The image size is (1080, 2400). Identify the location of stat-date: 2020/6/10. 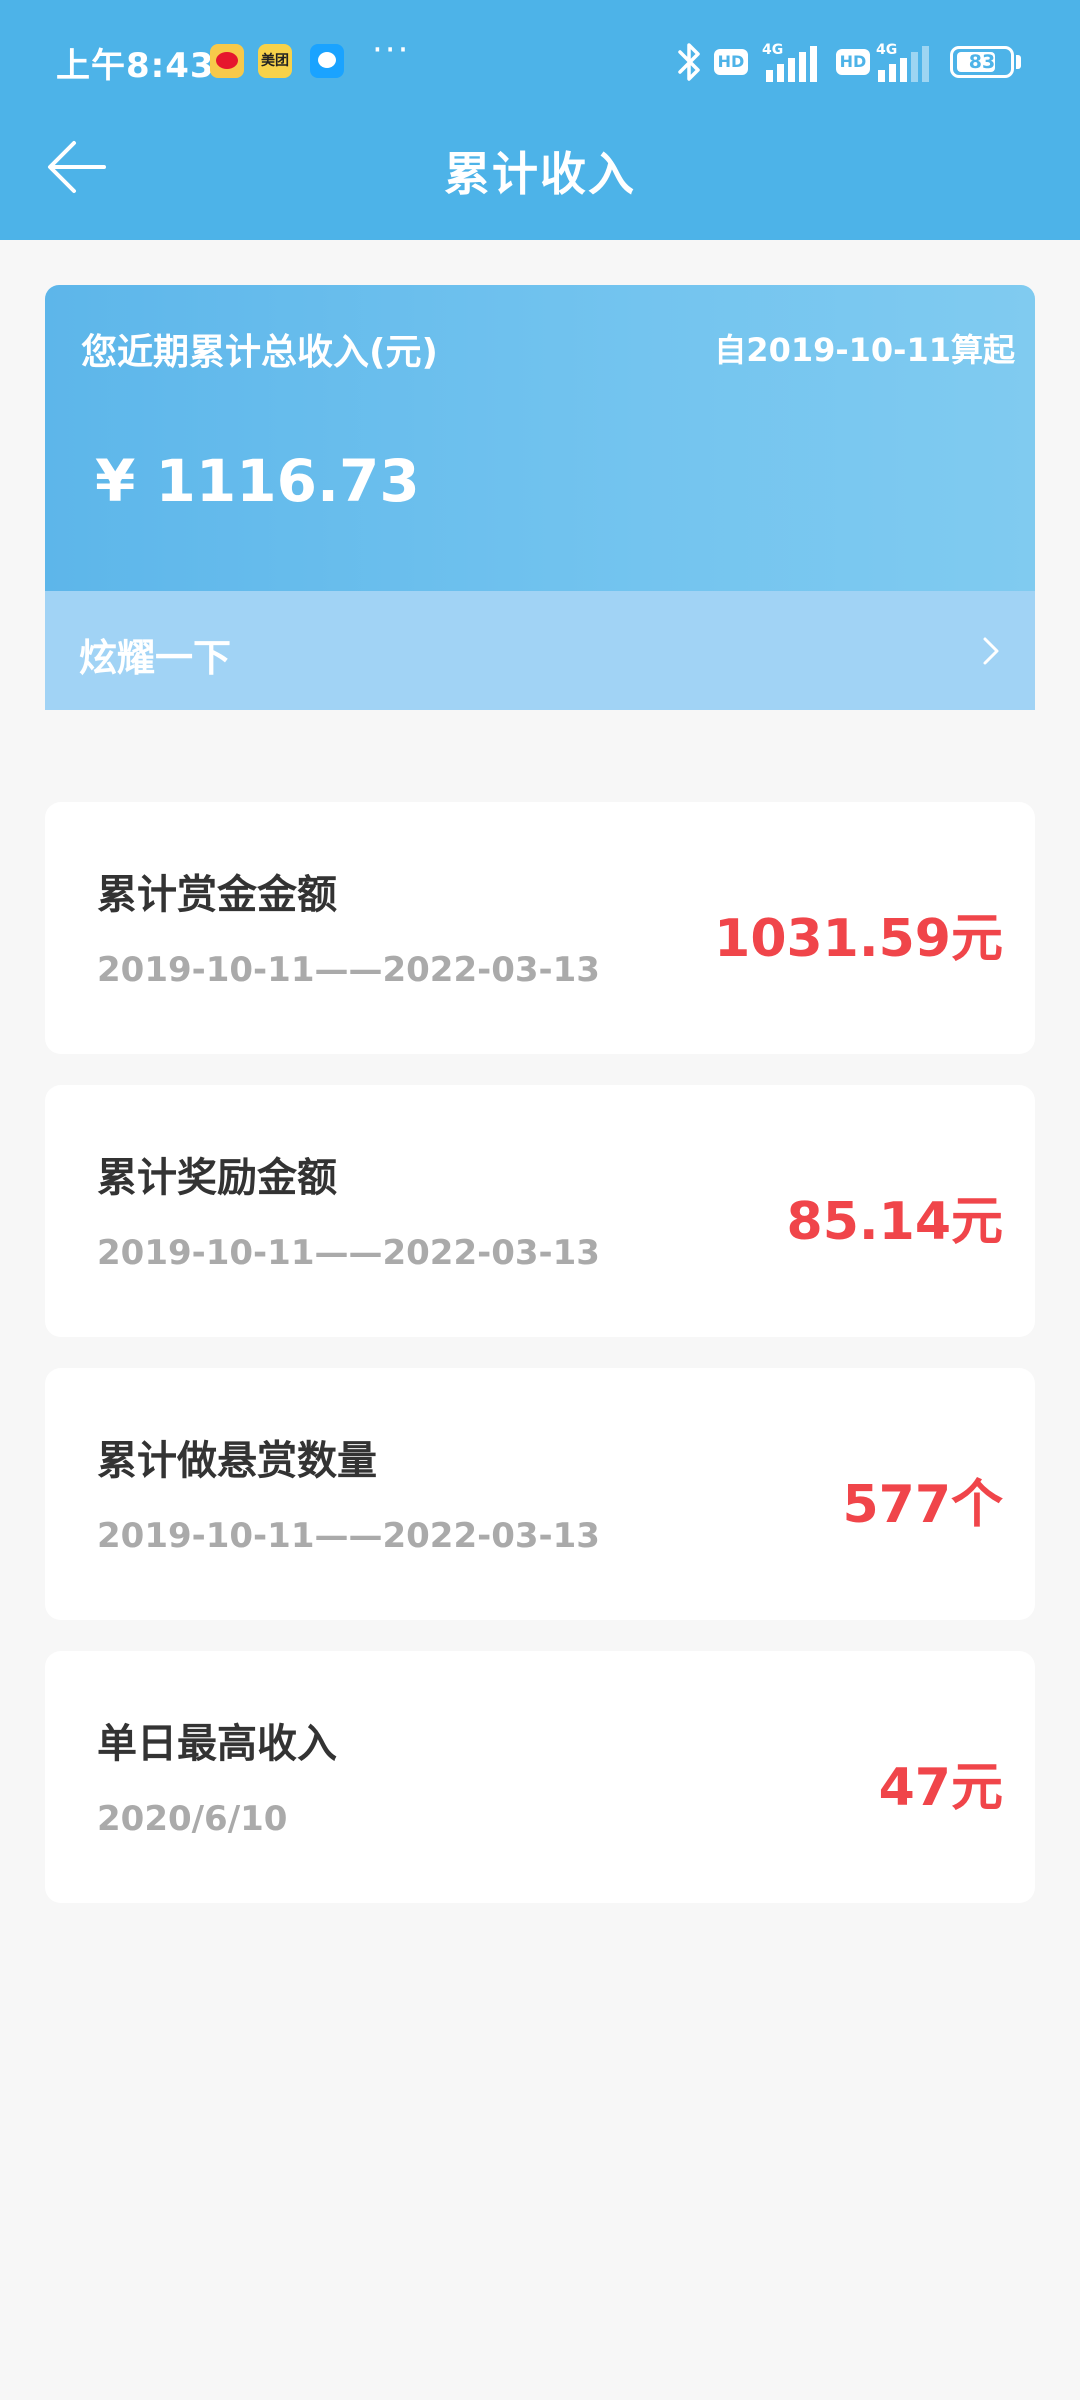
(192, 1819).